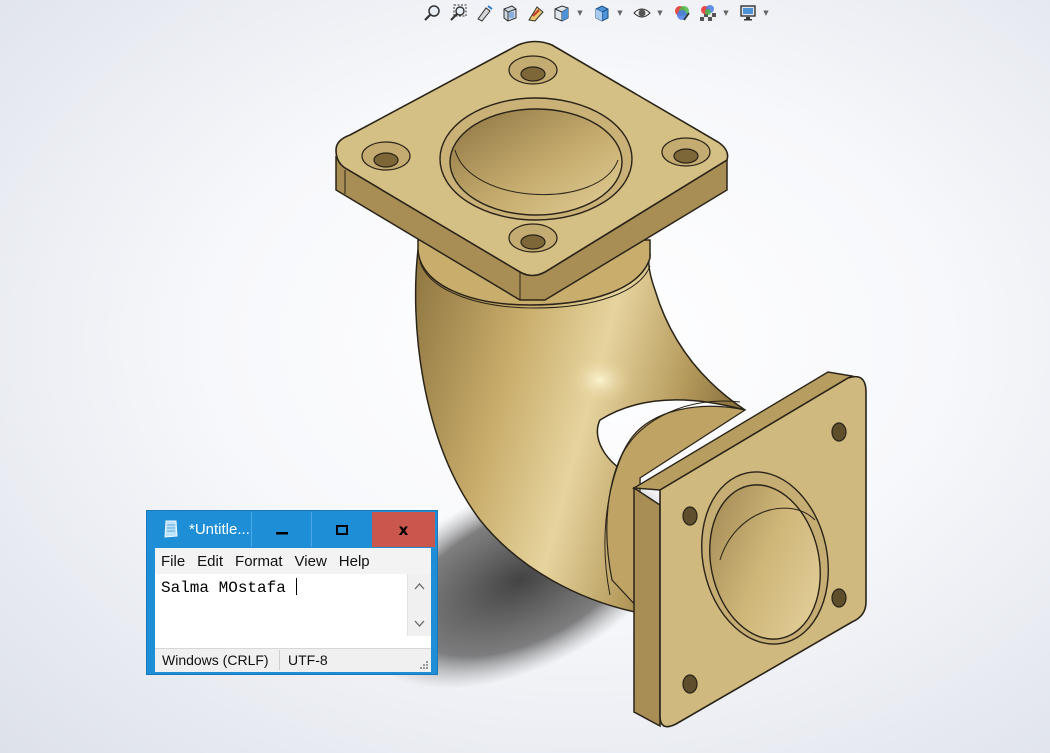 The image size is (1050, 753). I want to click on zoom-to-fit-icon, so click(432, 13).